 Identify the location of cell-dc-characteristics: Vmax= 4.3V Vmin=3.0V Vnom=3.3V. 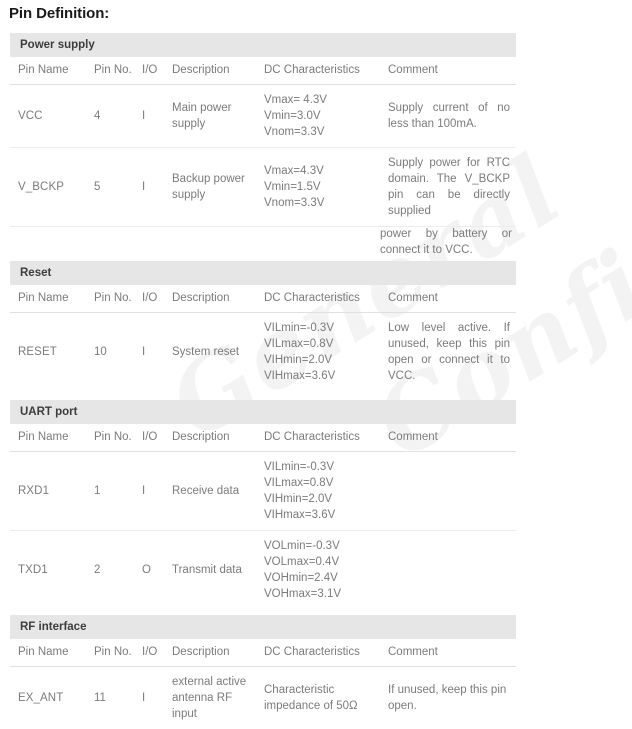
(318, 116).